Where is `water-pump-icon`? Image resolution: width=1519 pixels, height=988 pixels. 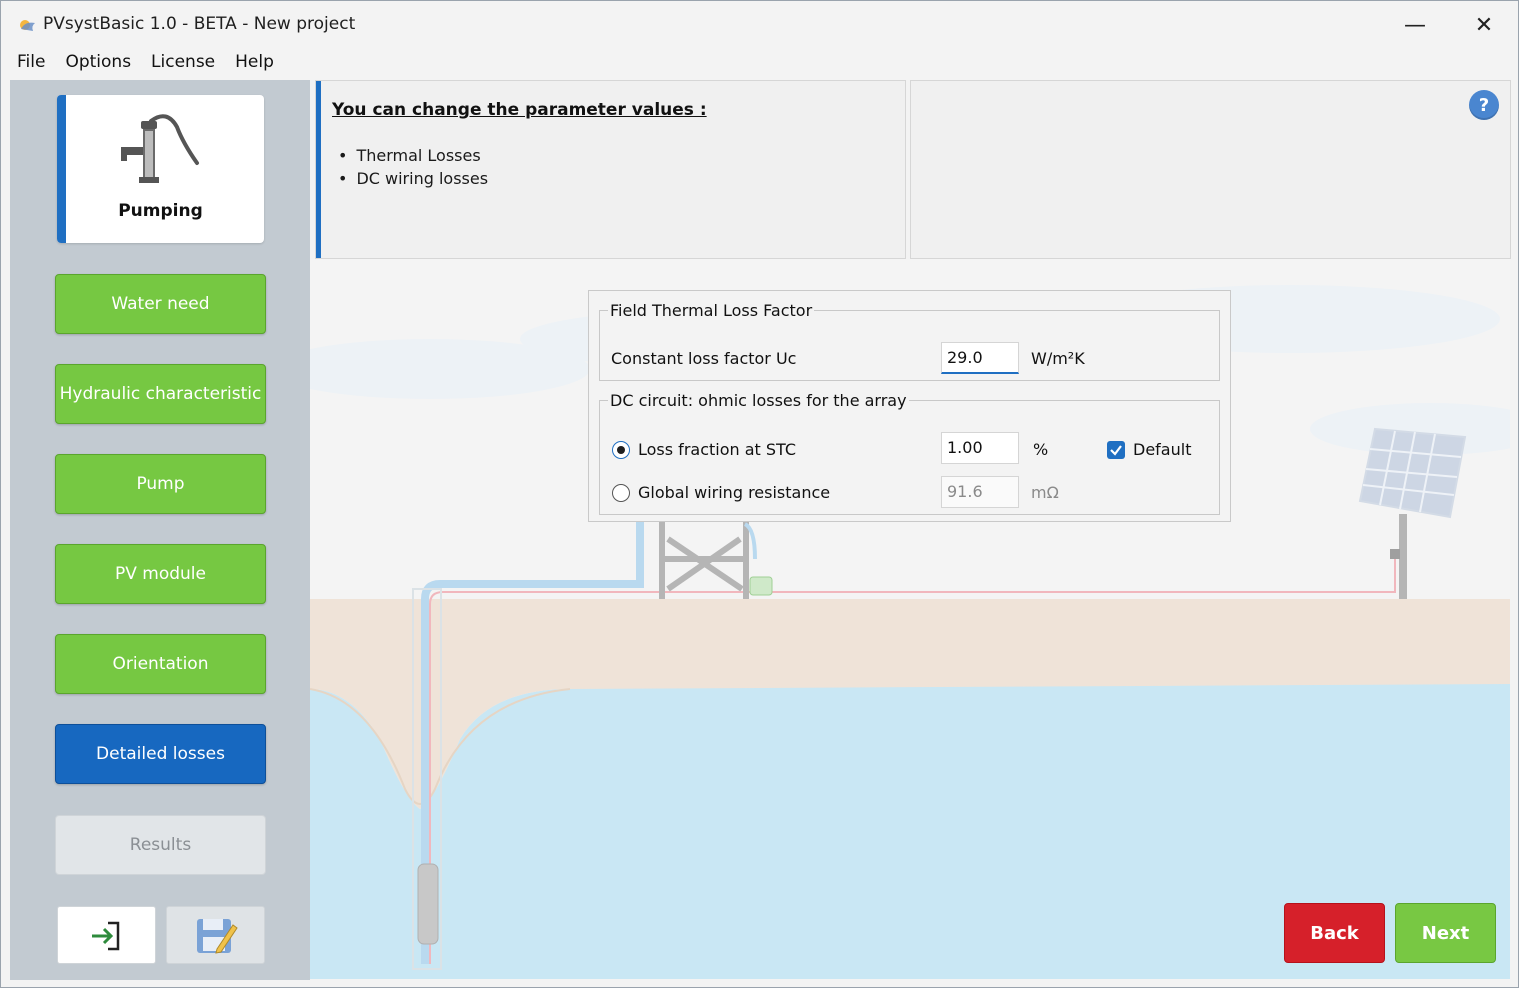
water-pump-icon is located at coordinates (160, 148).